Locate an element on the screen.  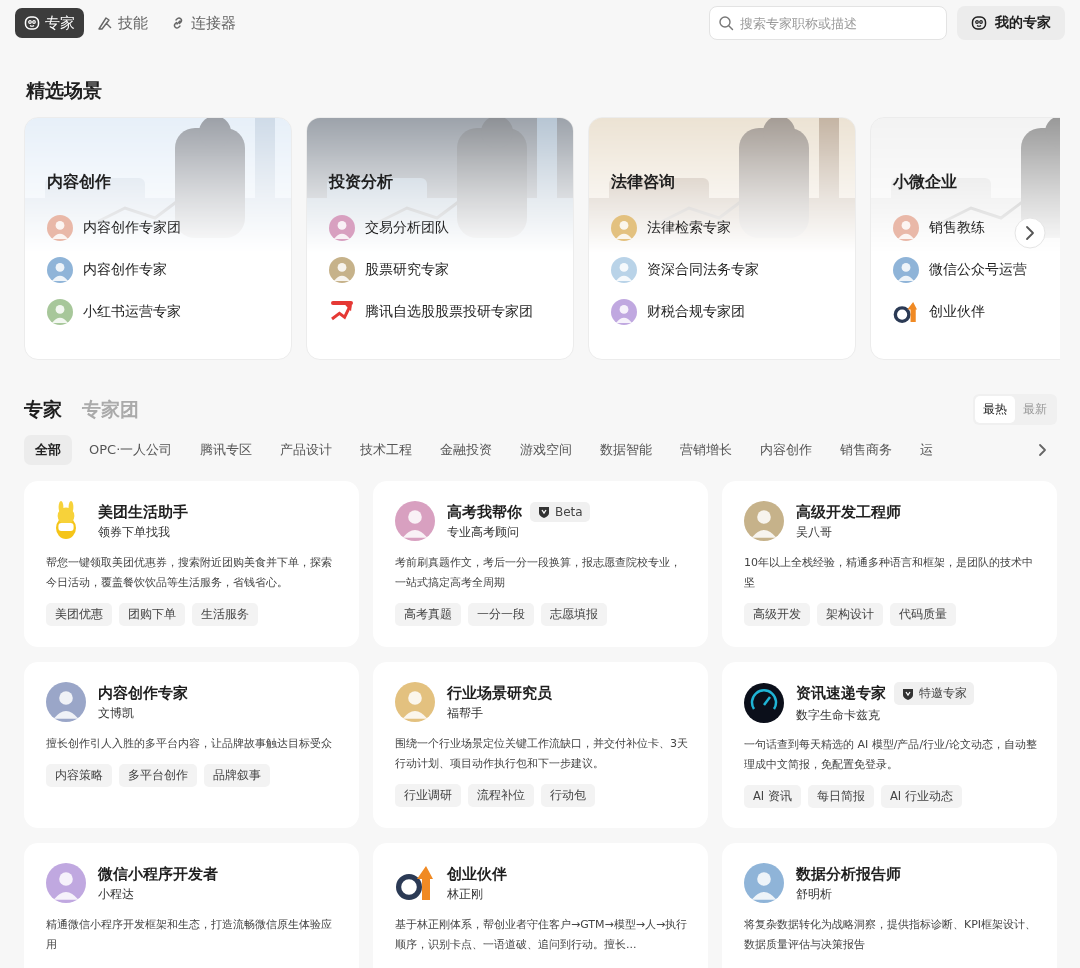
scenario-card: 投资分析 交易分析团队 股票研究专家 腾讯自选股股票投研专家团 is located at coordinates (440, 238).